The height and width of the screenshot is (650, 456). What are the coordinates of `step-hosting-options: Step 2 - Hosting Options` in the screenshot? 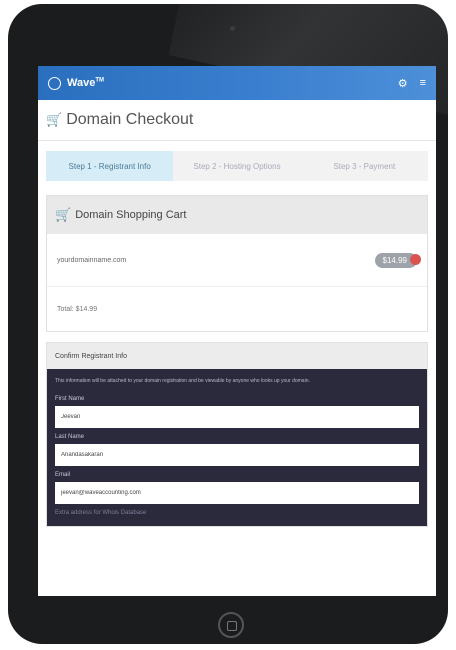 It's located at (236, 166).